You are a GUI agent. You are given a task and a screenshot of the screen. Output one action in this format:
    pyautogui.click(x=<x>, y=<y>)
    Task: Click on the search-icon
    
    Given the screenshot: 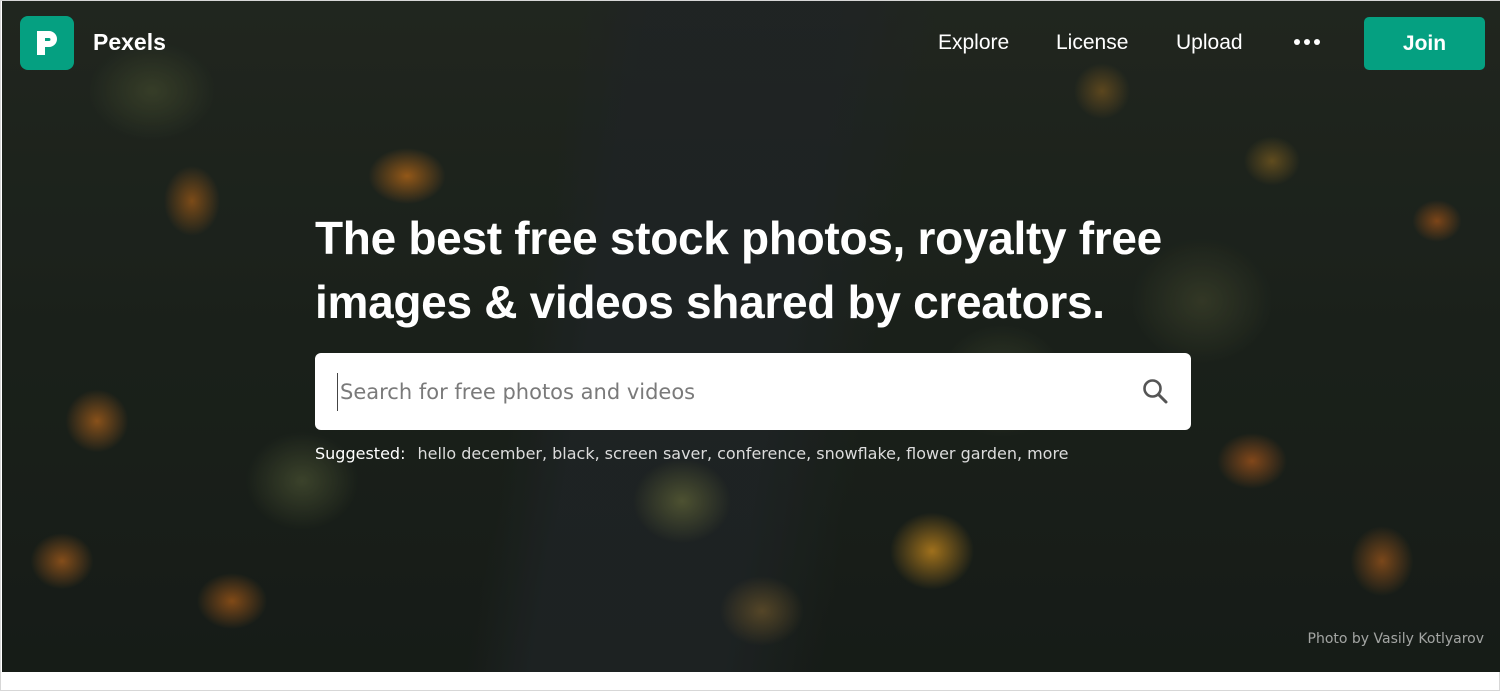 What is the action you would take?
    pyautogui.click(x=1155, y=391)
    